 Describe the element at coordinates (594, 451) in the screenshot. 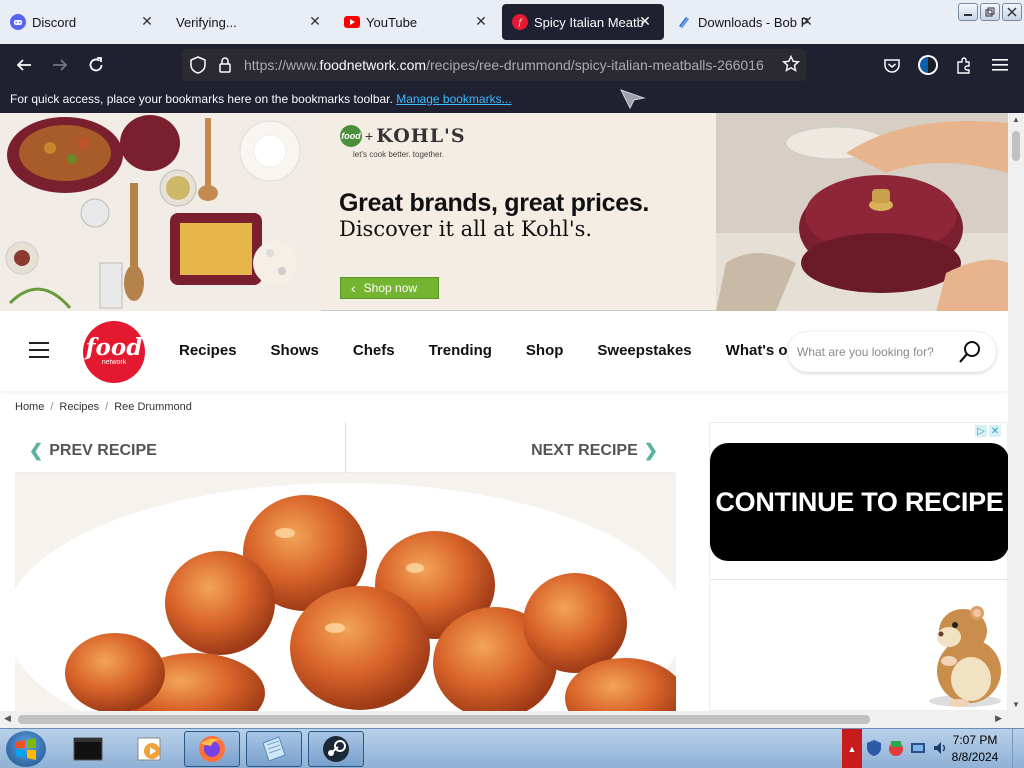

I see `next-recipe-link: NEXT RECIPE ❯` at that location.